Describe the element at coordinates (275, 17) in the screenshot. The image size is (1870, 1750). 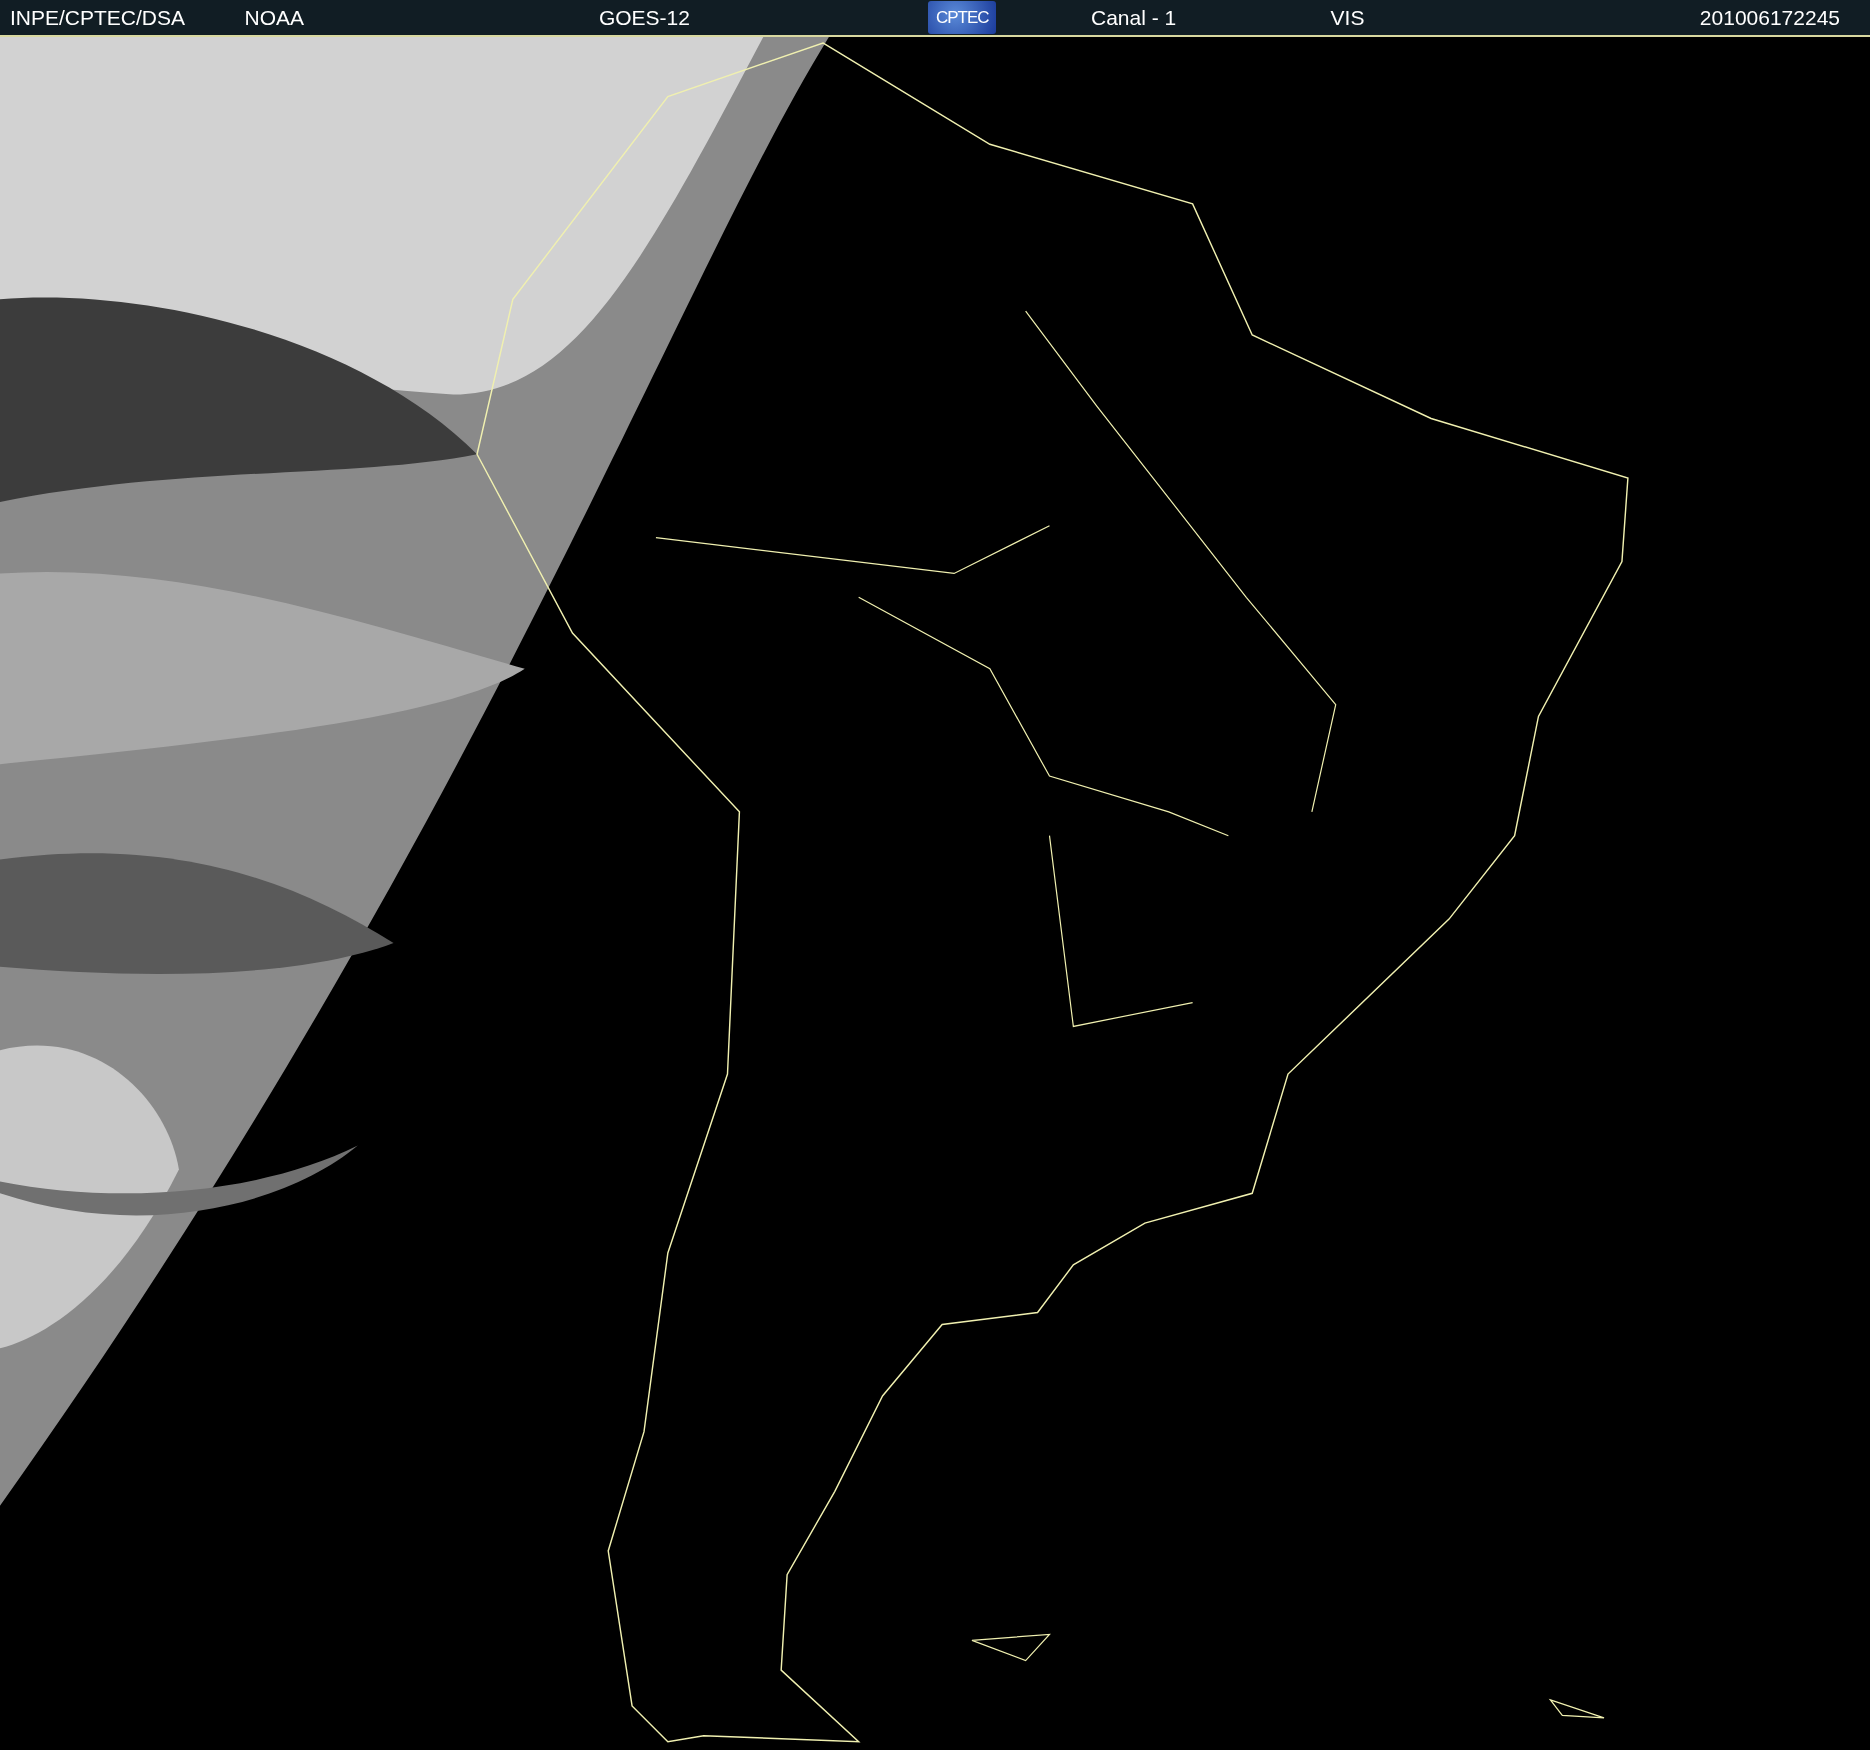
I see `header-label: NOAA` at that location.